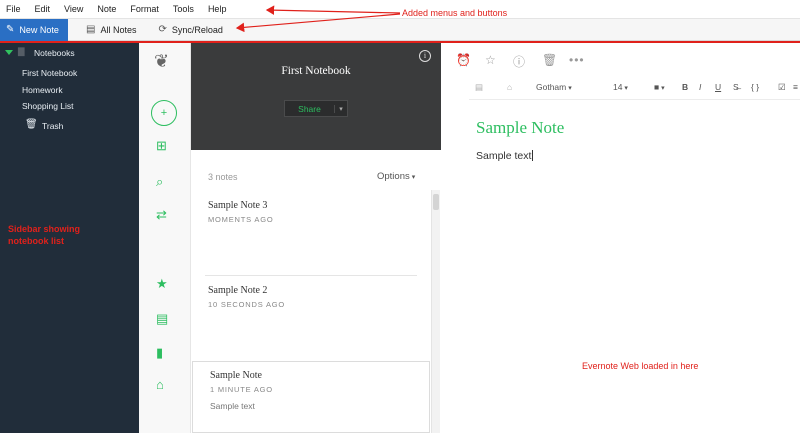 The image size is (800, 433). Describe the element at coordinates (311, 232) in the screenshot. I see `list-item: Sample Note 3 MOMENTS AGO` at that location.